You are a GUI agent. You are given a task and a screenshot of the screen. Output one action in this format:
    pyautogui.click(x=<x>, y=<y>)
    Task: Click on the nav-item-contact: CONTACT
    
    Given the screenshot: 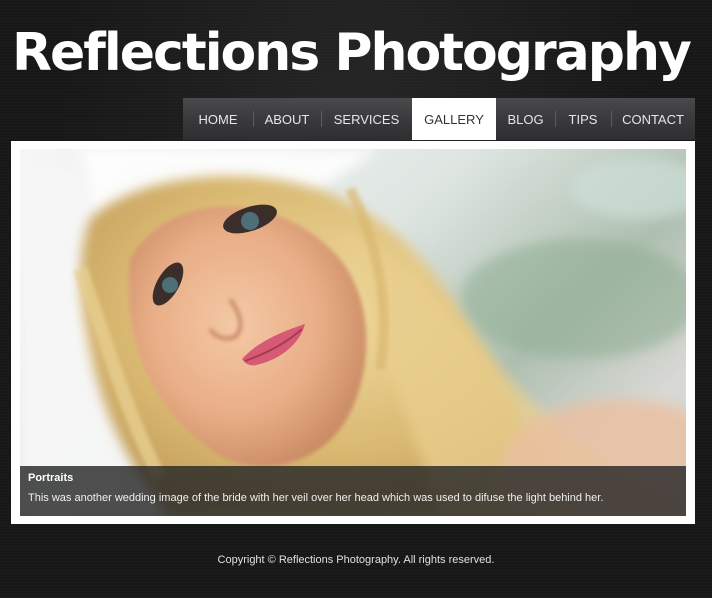 What is the action you would take?
    pyautogui.click(x=653, y=119)
    